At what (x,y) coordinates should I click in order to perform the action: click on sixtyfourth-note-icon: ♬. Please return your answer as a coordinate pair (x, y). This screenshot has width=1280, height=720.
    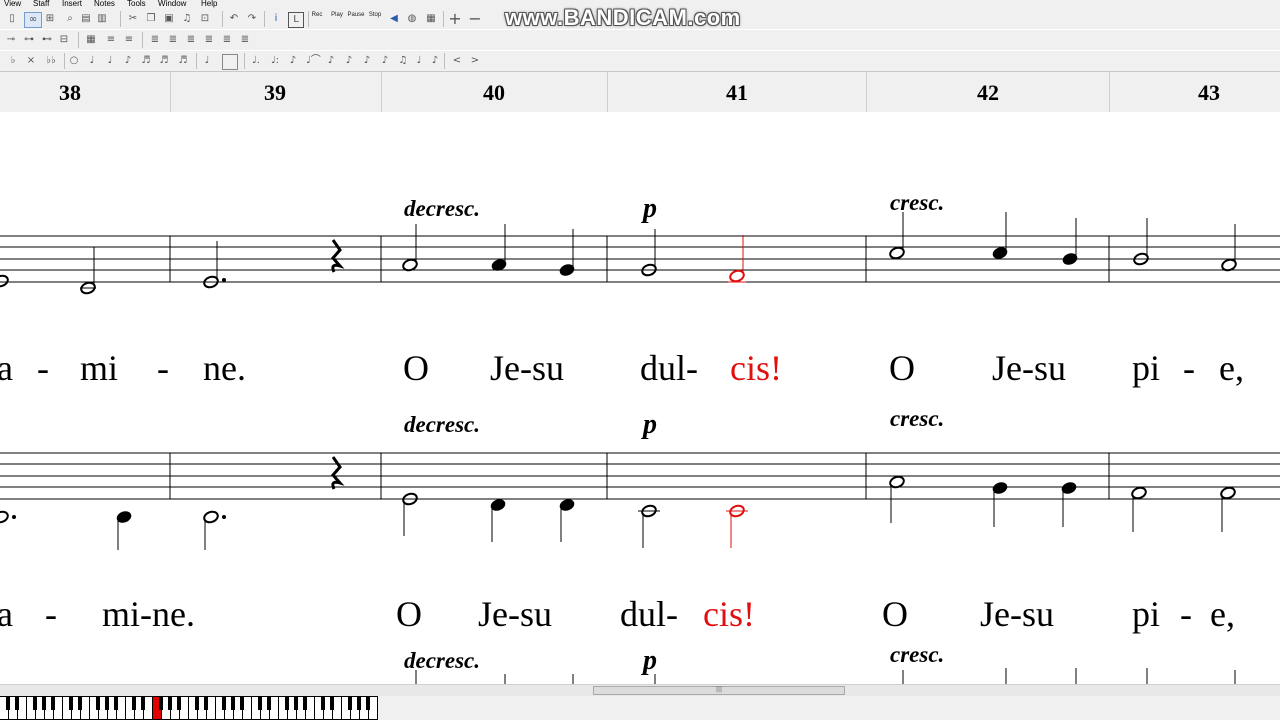
    Looking at the image, I should click on (183, 61).